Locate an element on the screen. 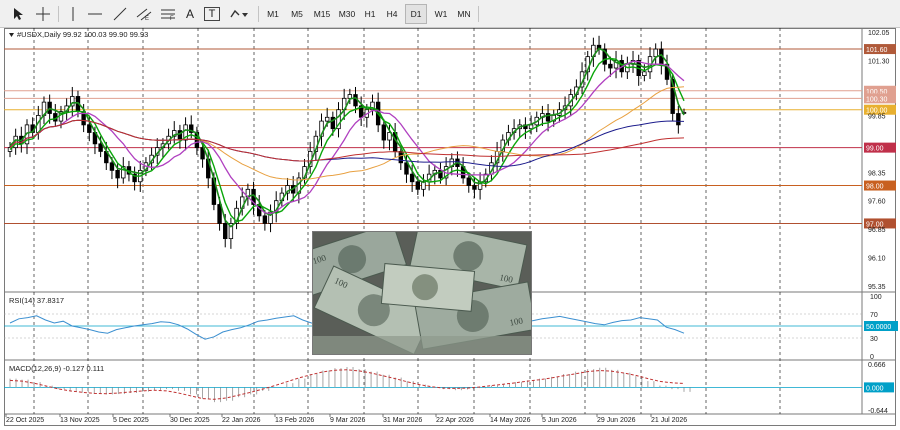 The width and height of the screenshot is (900, 430). timeframe-m30: M30 is located at coordinates (347, 14).